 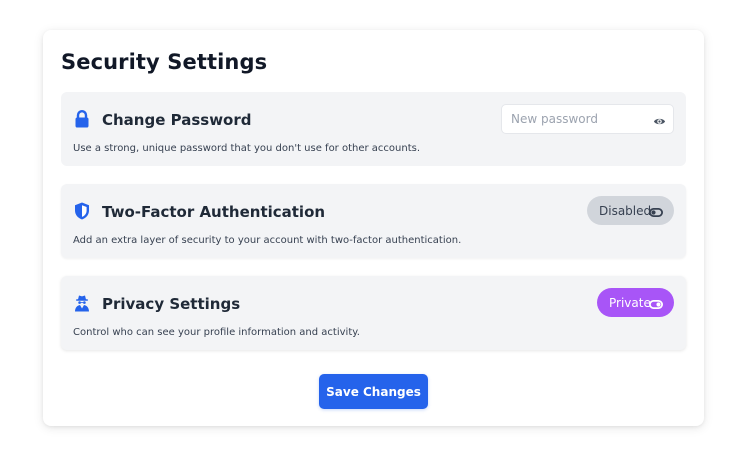 What do you see at coordinates (82, 211) in the screenshot?
I see `shield-icon` at bounding box center [82, 211].